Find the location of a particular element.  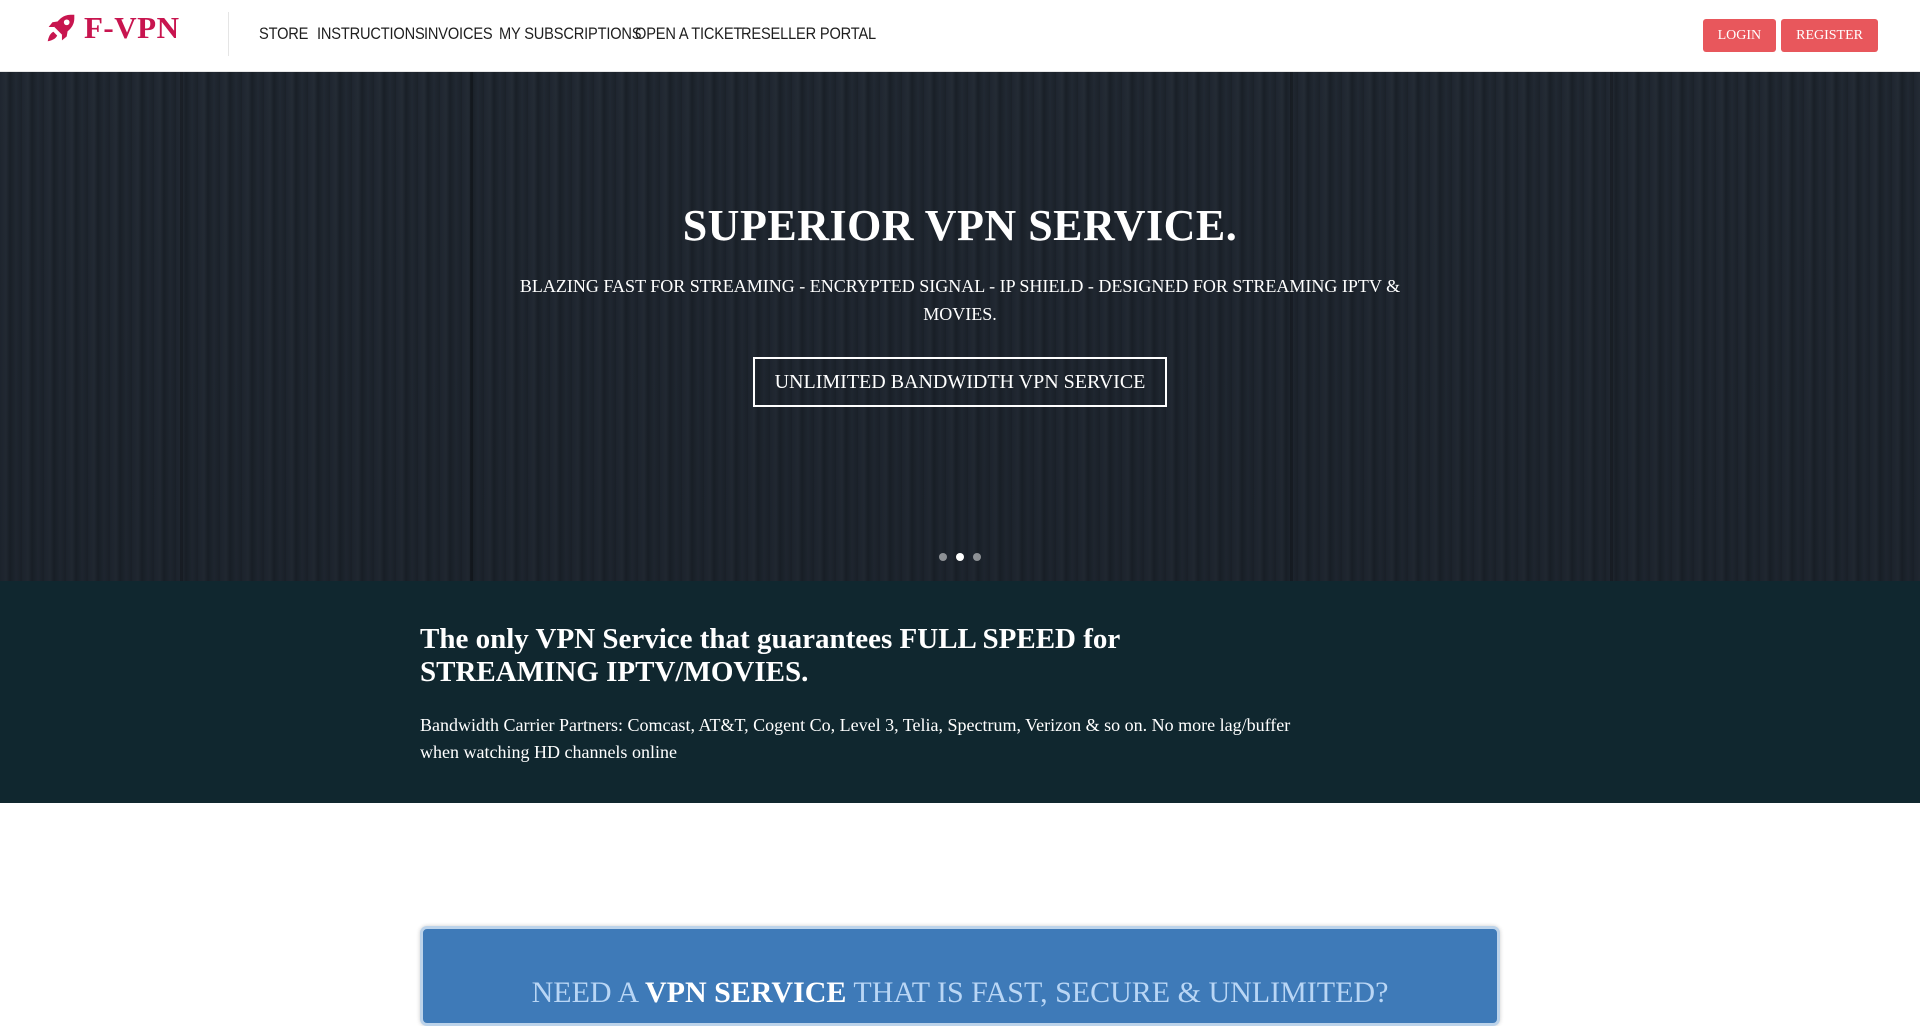

slider-dots is located at coordinates (960, 557).